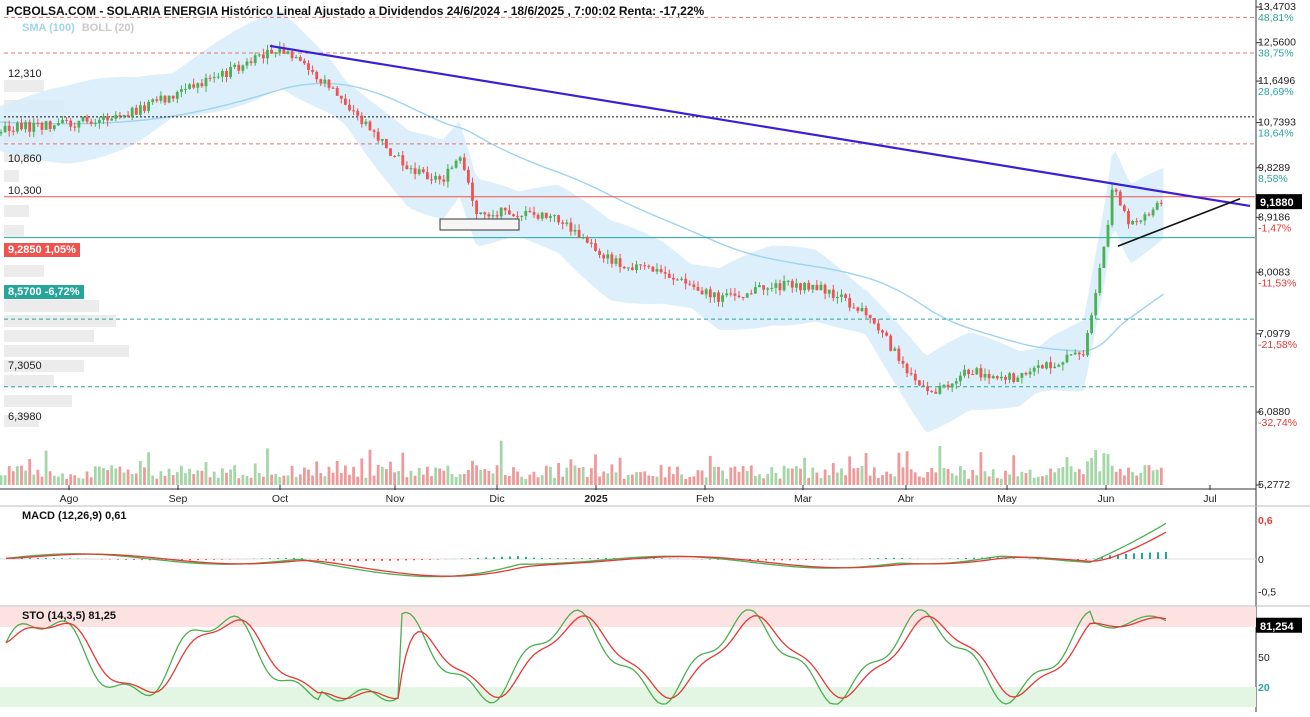  Describe the element at coordinates (108, 28) in the screenshot. I see `legend-boll: BOLL (20)` at that location.